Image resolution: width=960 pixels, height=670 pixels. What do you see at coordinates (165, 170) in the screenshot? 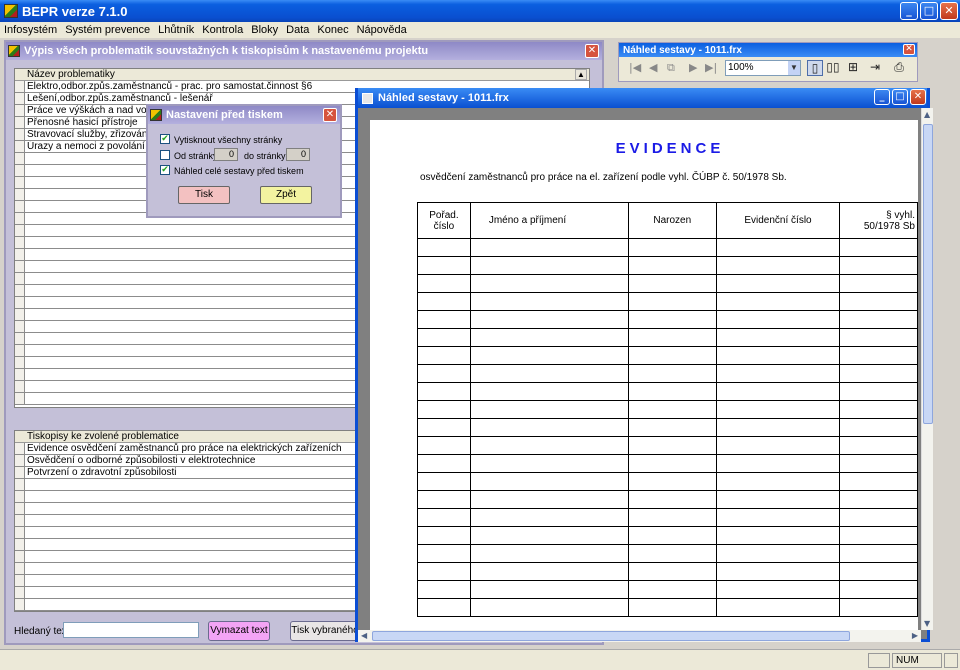
I see `preview-checkbox: ✔` at bounding box center [165, 170].